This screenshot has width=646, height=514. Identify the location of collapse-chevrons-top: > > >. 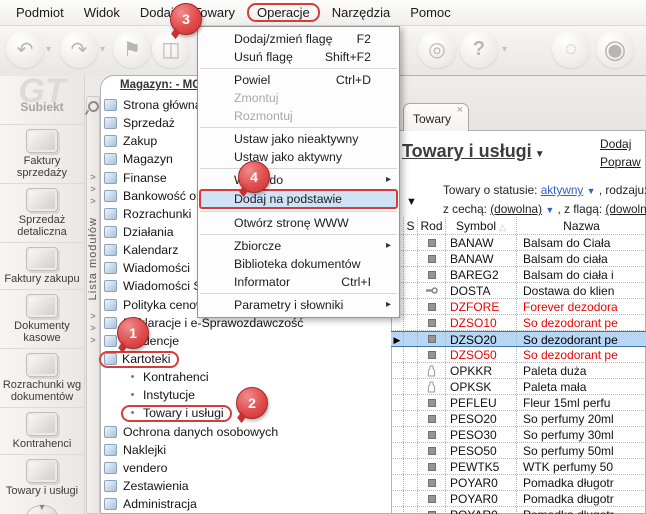
(92, 189).